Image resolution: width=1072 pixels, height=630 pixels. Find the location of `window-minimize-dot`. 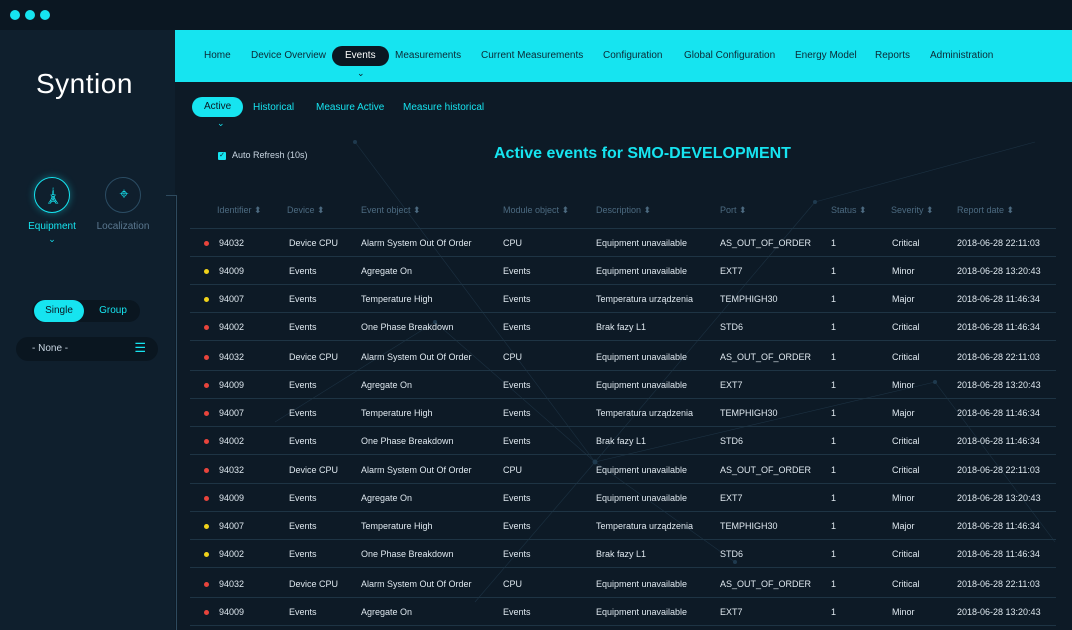

window-minimize-dot is located at coordinates (30, 15).